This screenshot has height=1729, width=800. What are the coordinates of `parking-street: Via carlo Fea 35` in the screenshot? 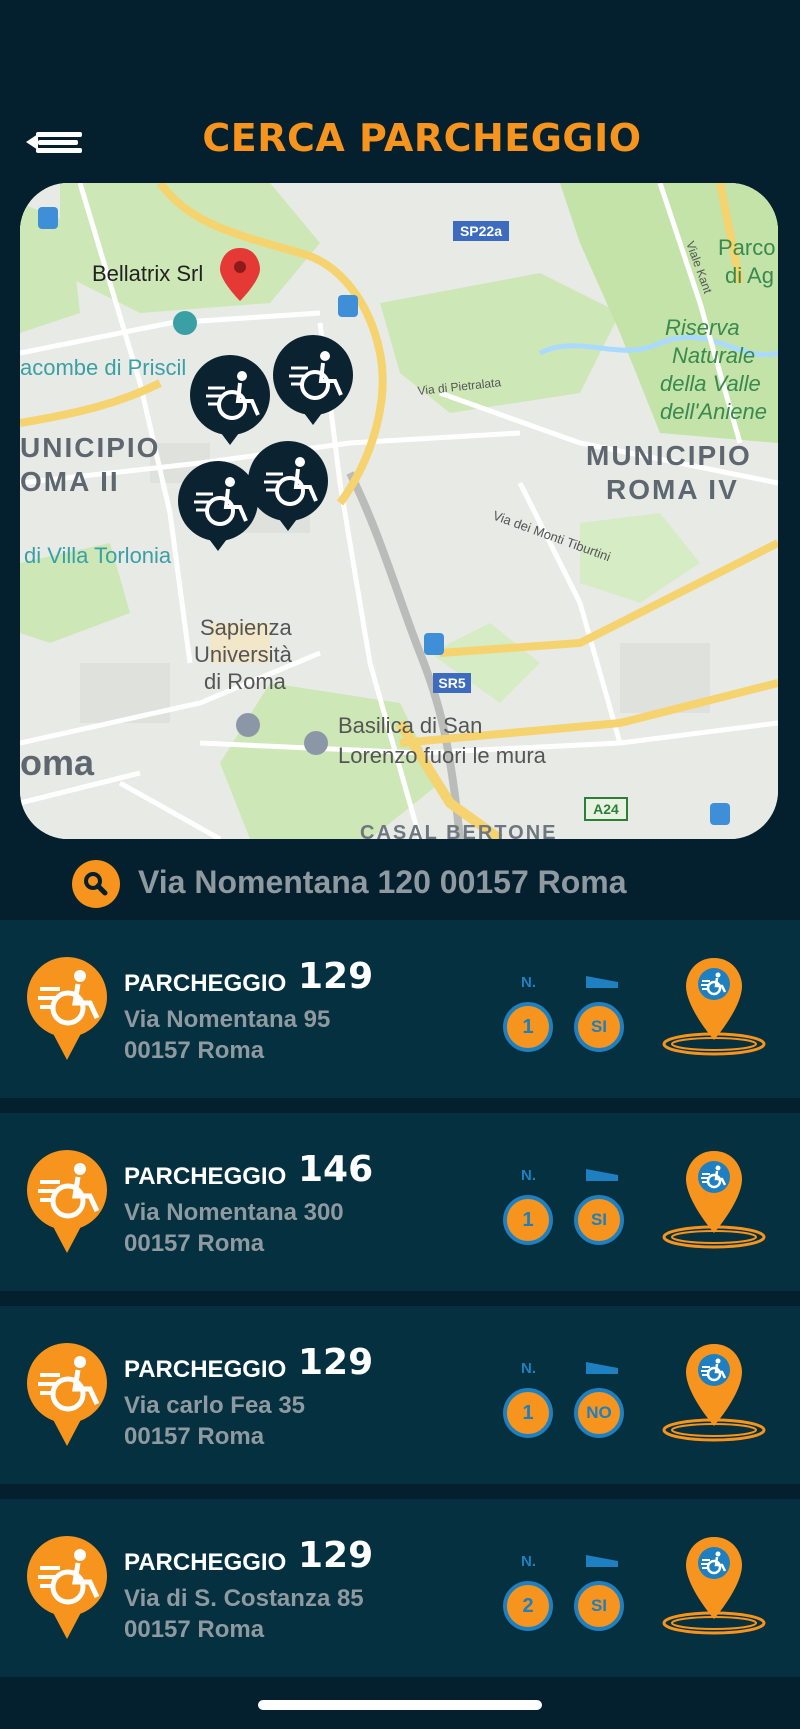 It's located at (215, 1405).